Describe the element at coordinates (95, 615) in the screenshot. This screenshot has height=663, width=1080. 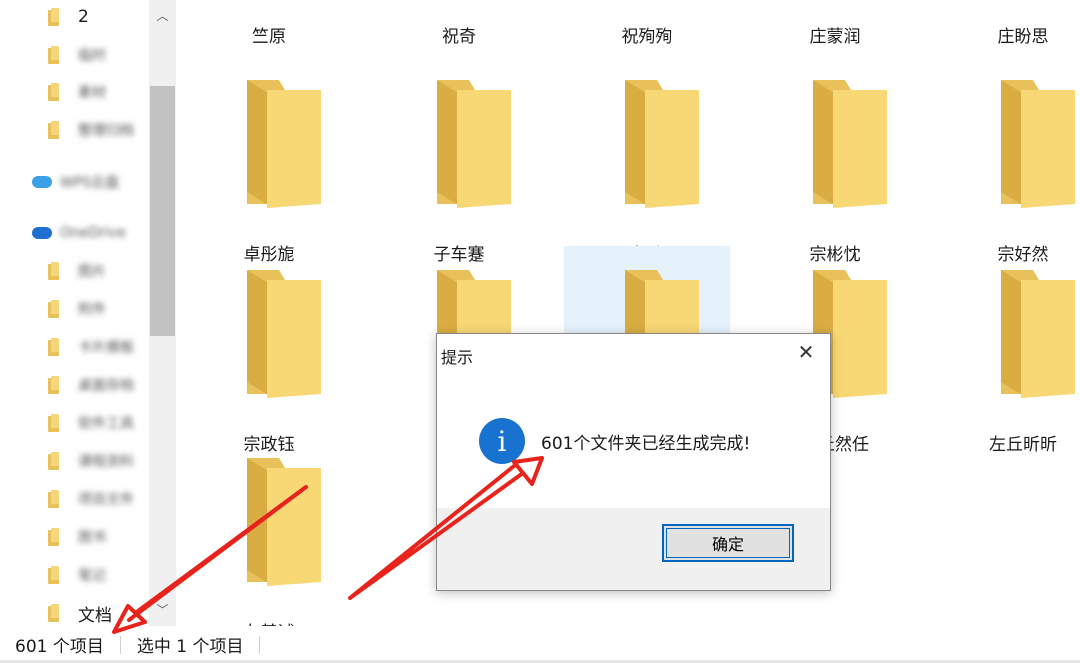
I see `nav-item-label: 文档` at that location.